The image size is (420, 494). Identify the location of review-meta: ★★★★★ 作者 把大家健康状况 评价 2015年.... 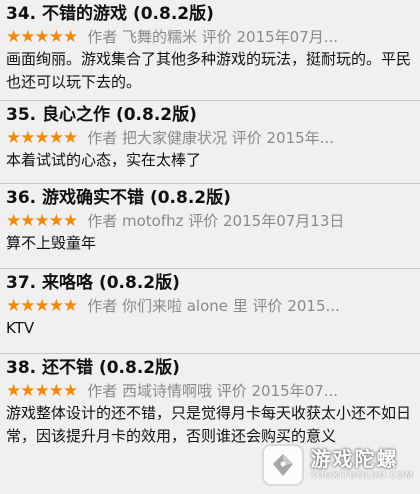
(210, 138).